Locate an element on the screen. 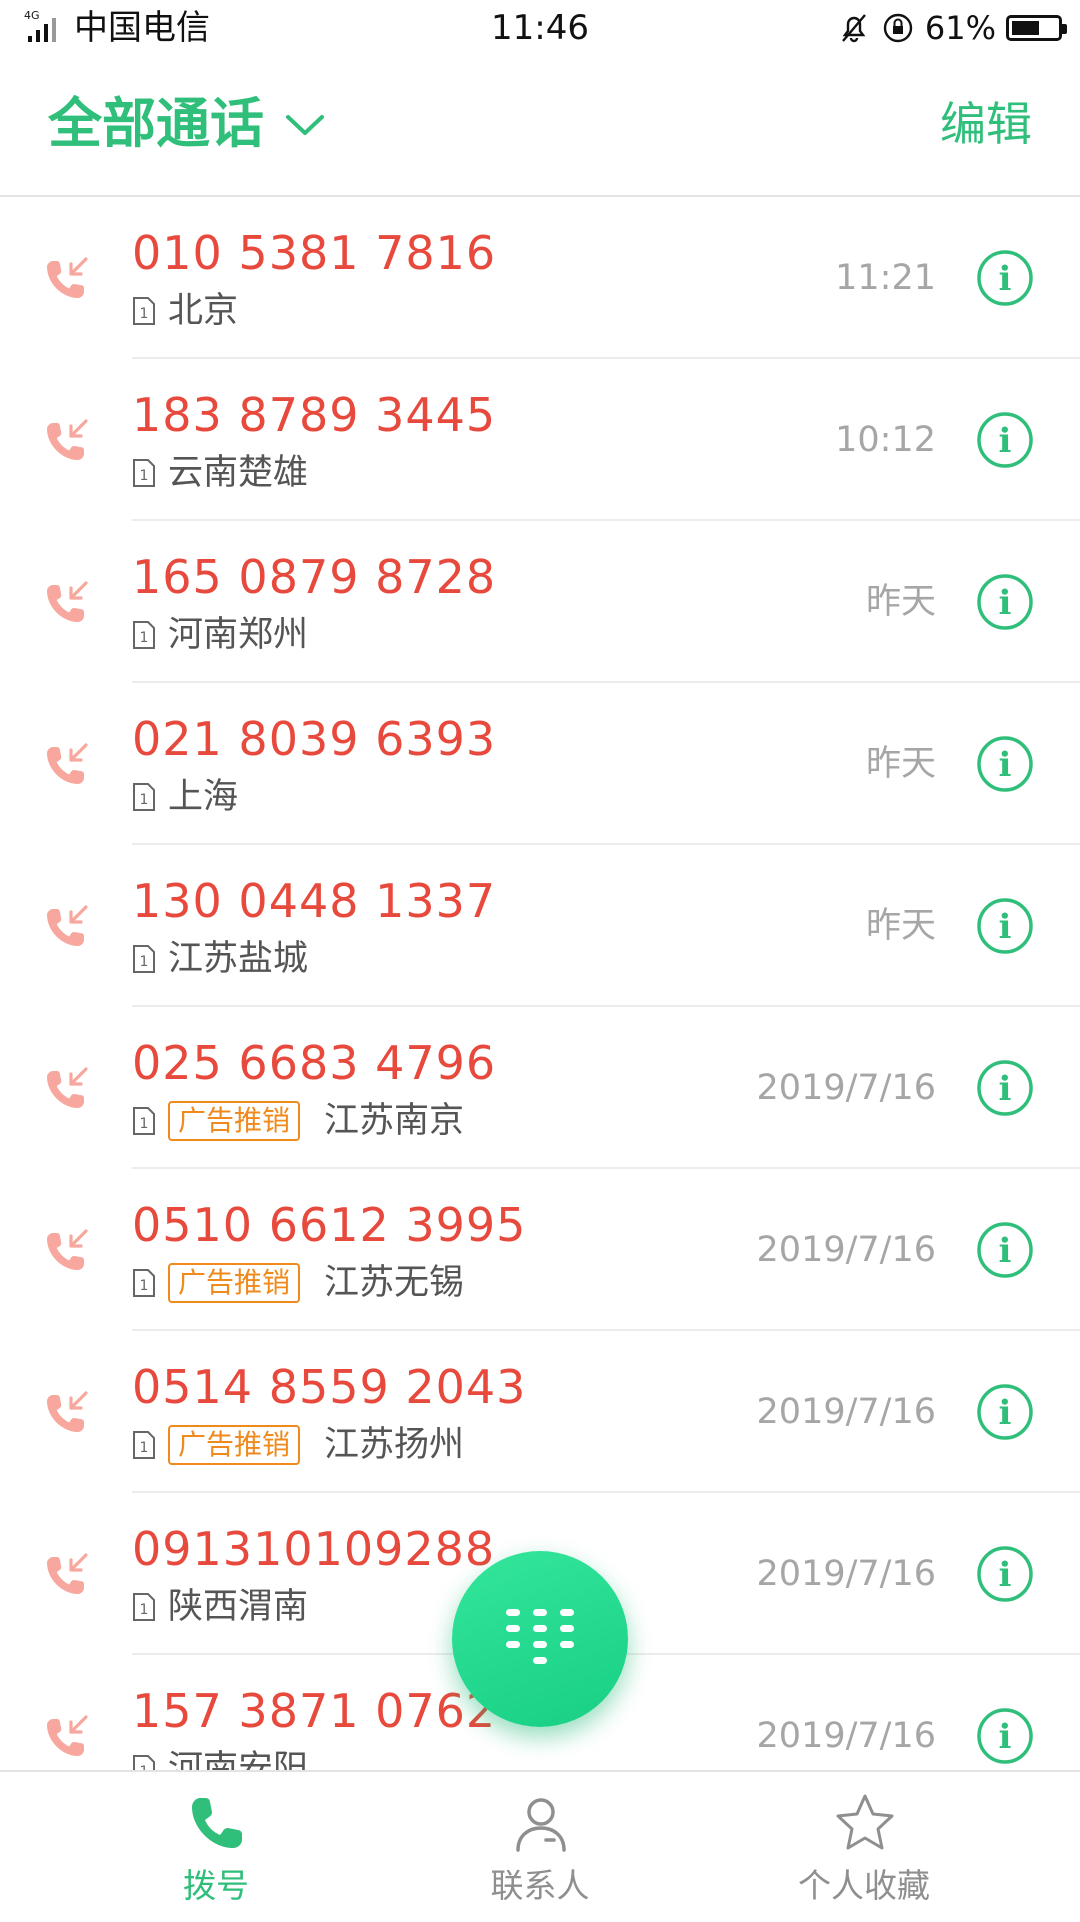  tab-contacts: 联系人 is located at coordinates (540, 1847).